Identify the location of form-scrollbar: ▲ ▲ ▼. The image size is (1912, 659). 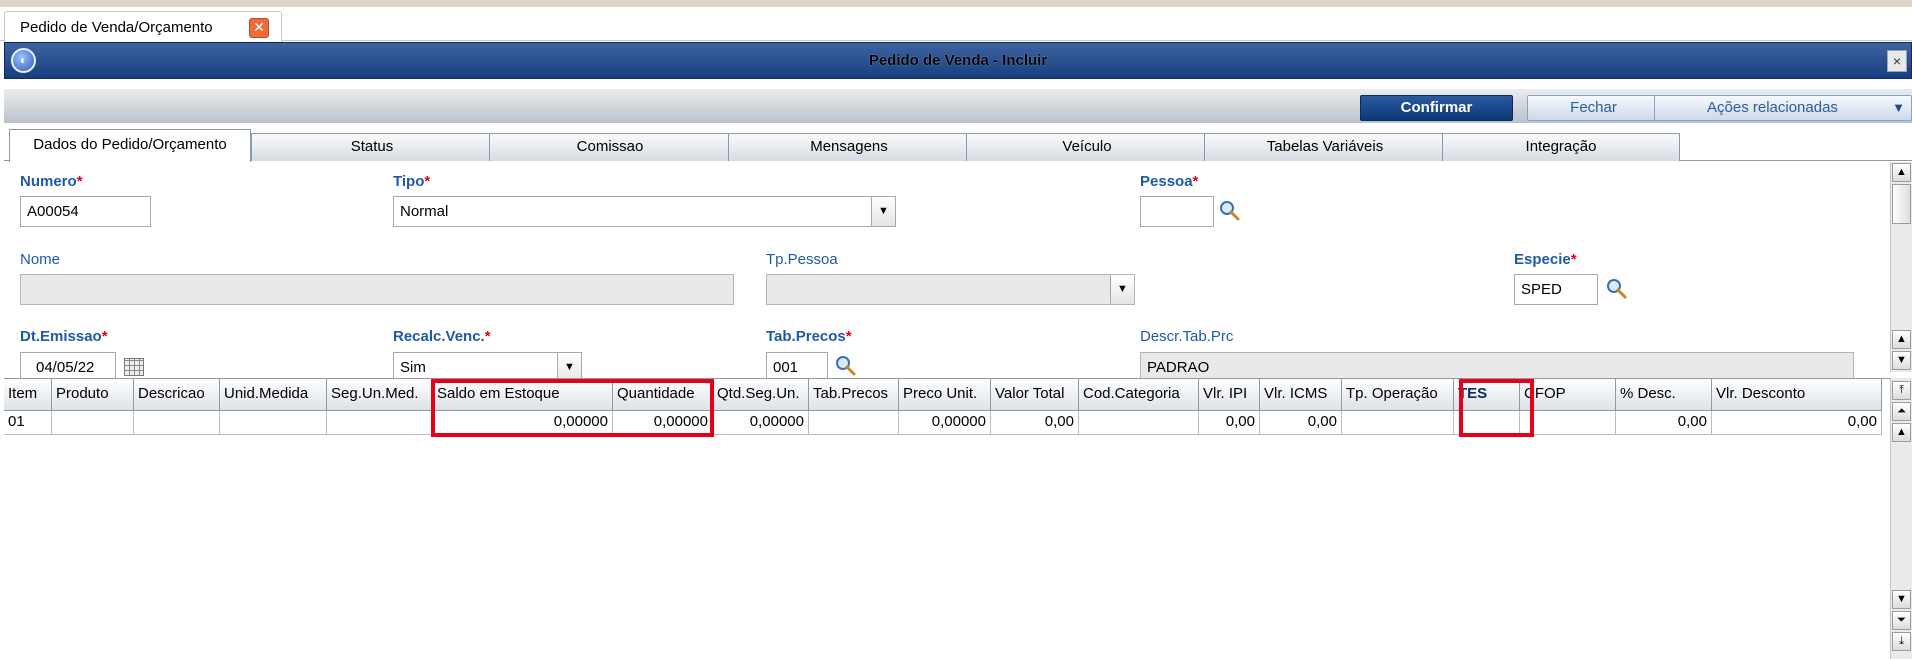
(1901, 267).